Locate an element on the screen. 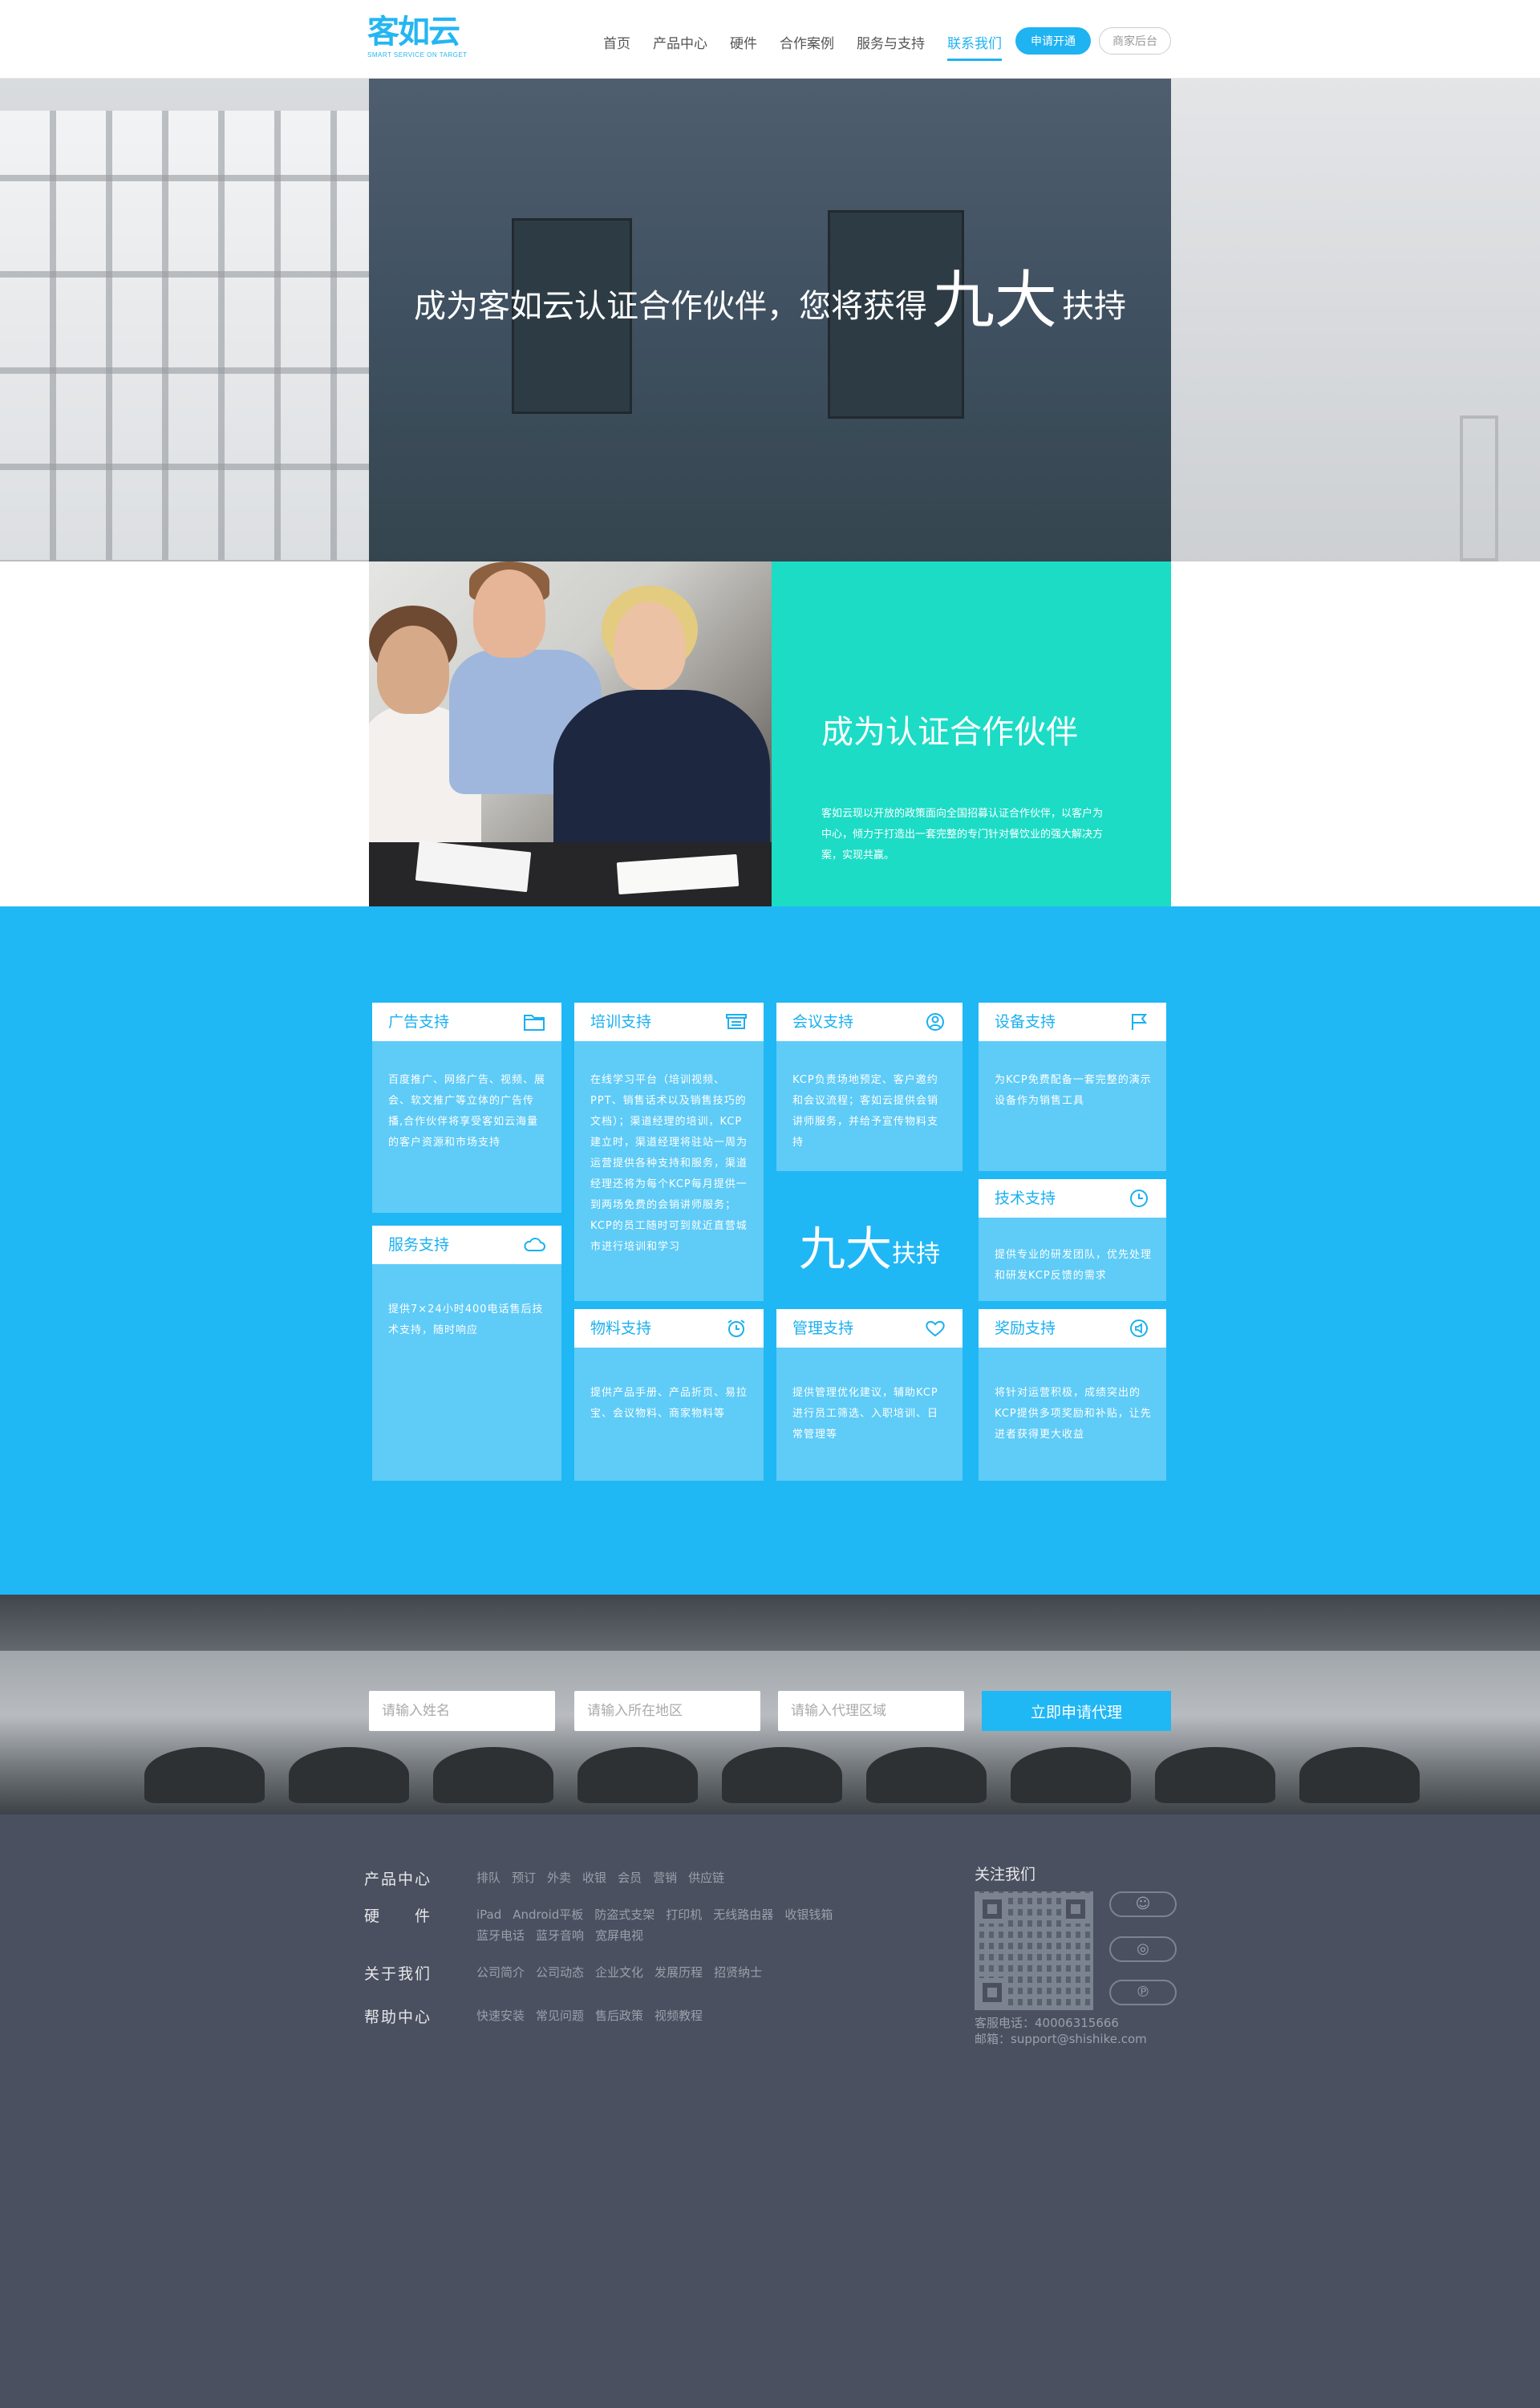 This screenshot has width=1540, height=2408. tencent-weibo-icon: ℗ is located at coordinates (1143, 1992).